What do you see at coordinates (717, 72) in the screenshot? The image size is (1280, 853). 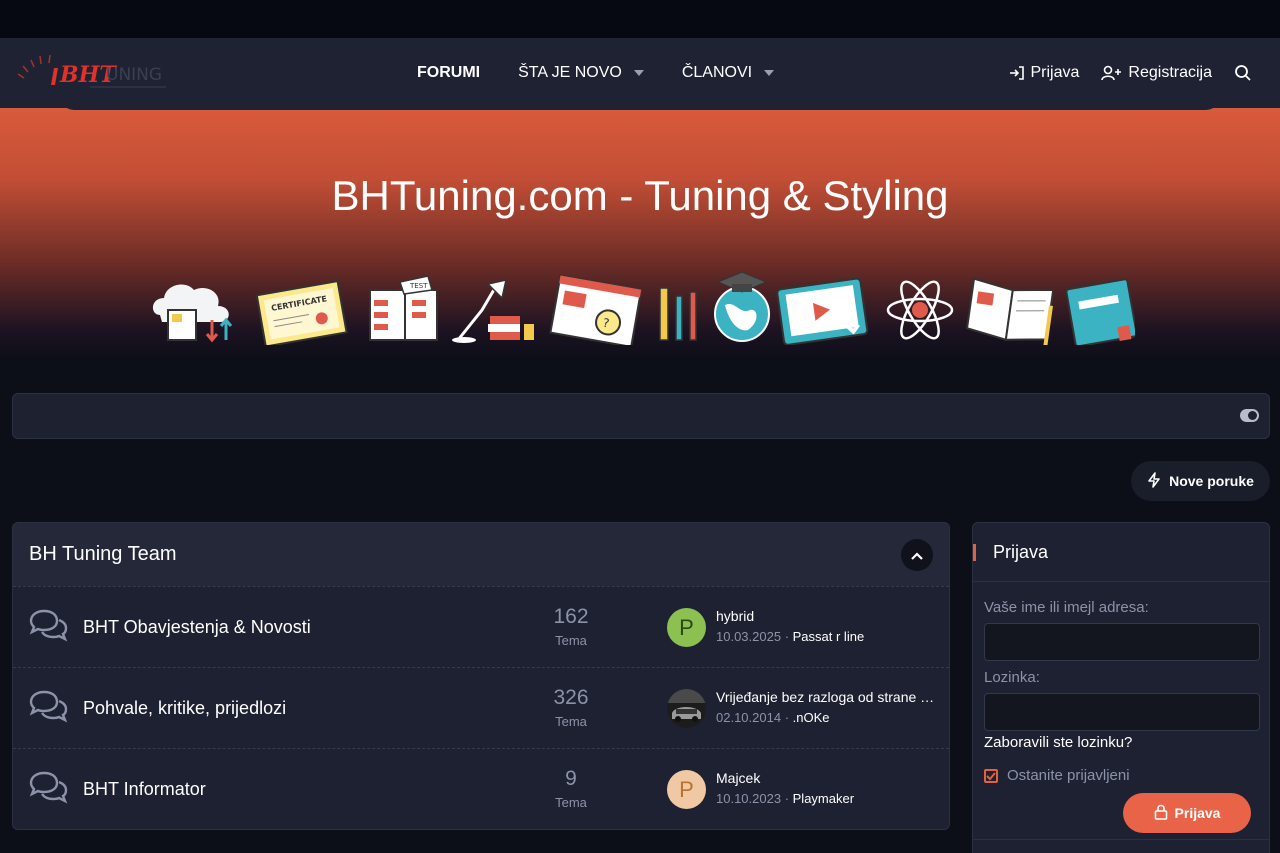 I see `nav-clanovi-label: ČLANOVI` at bounding box center [717, 72].